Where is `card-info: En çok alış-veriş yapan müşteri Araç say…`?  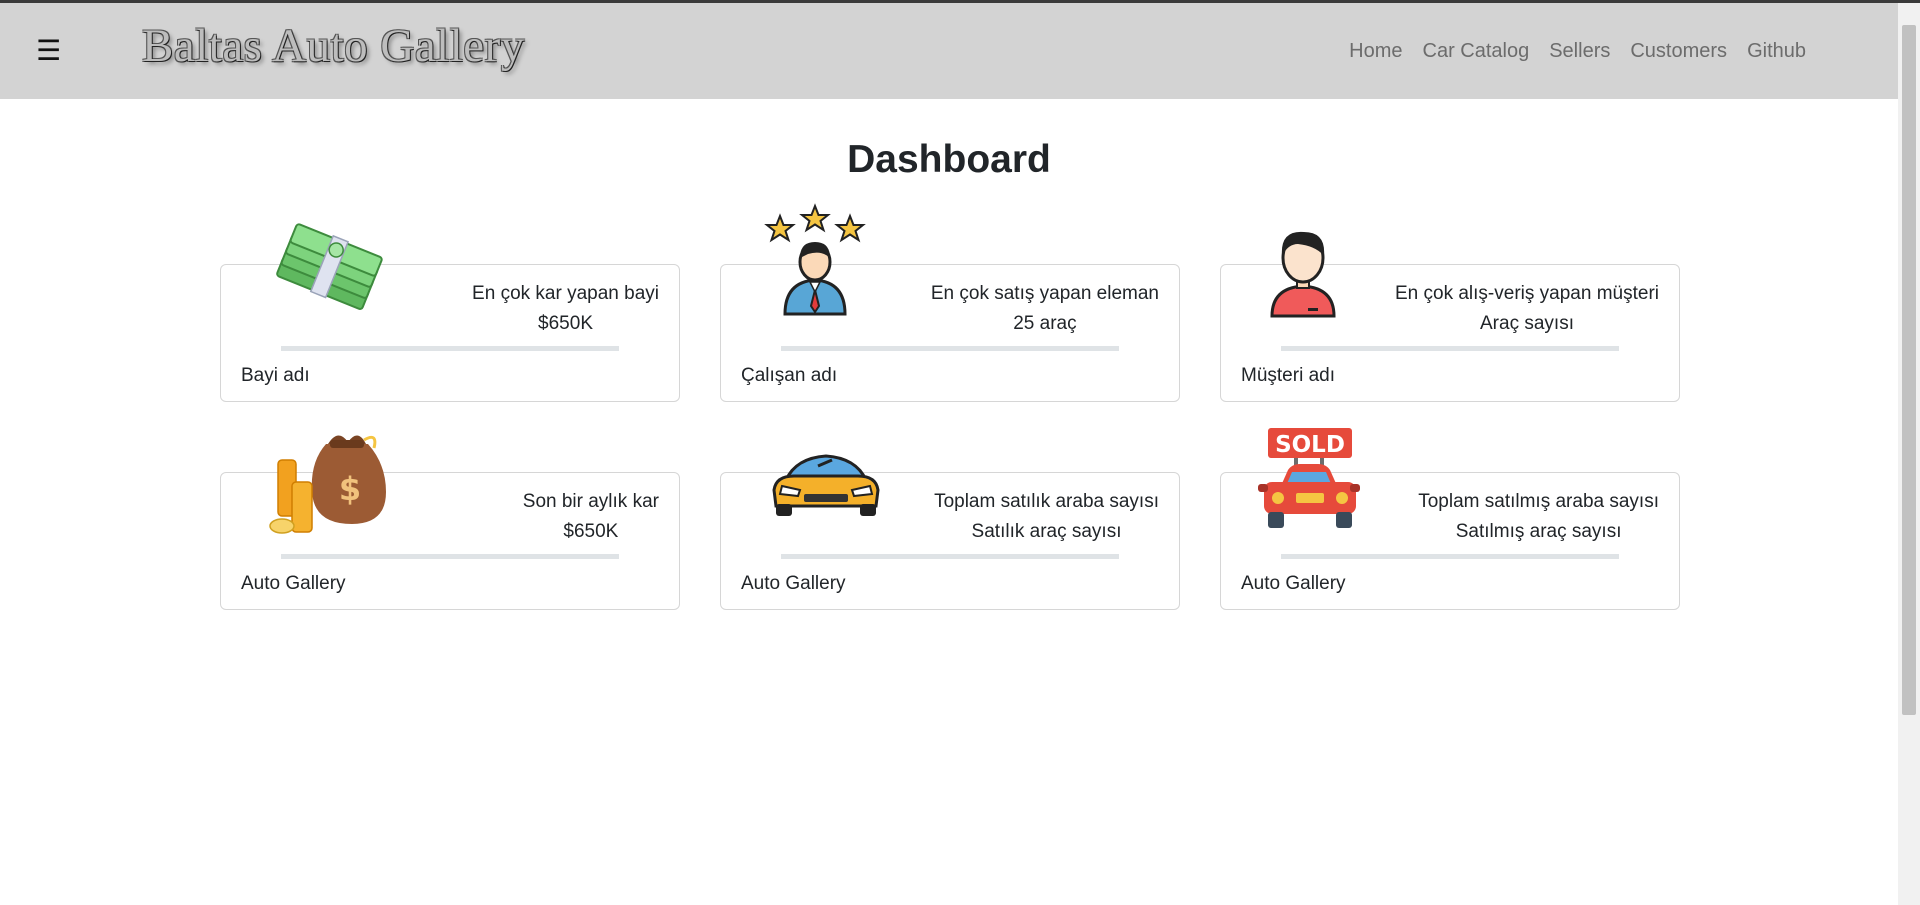 card-info: En çok alış-veriş yapan müşteri Araç say… is located at coordinates (1527, 309).